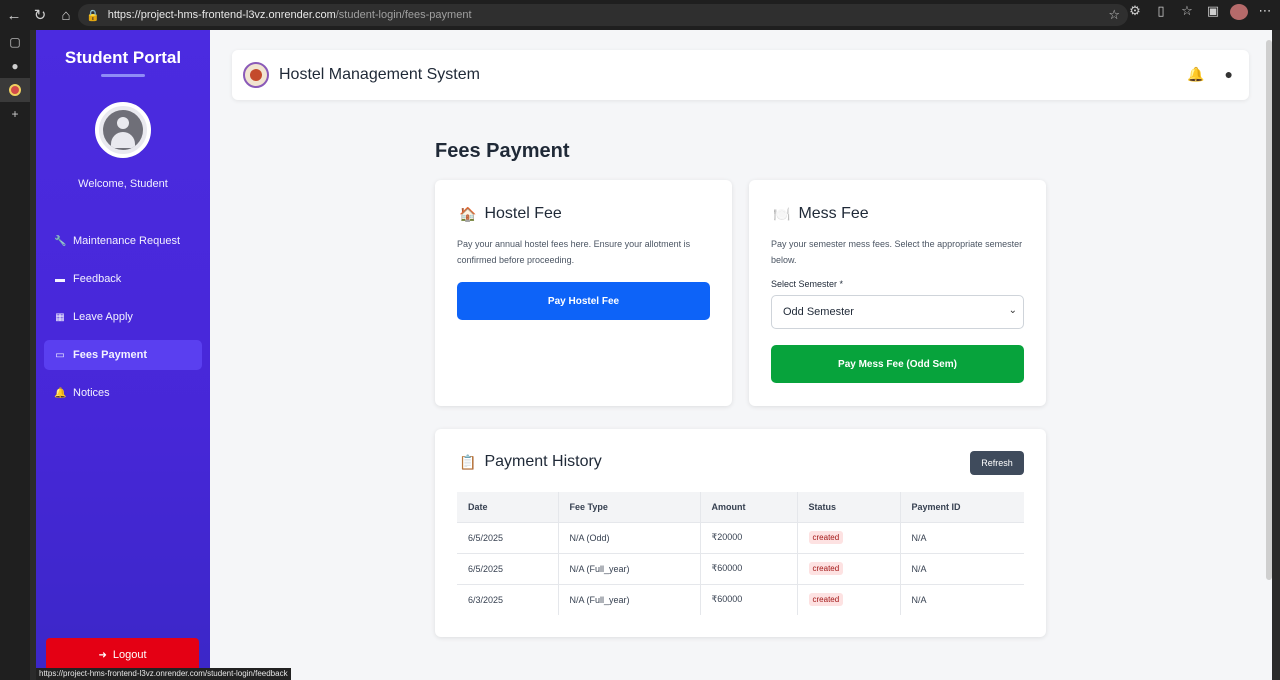 The image size is (1280, 680). What do you see at coordinates (60, 241) in the screenshot?
I see `wrench-icon: 🔧` at bounding box center [60, 241].